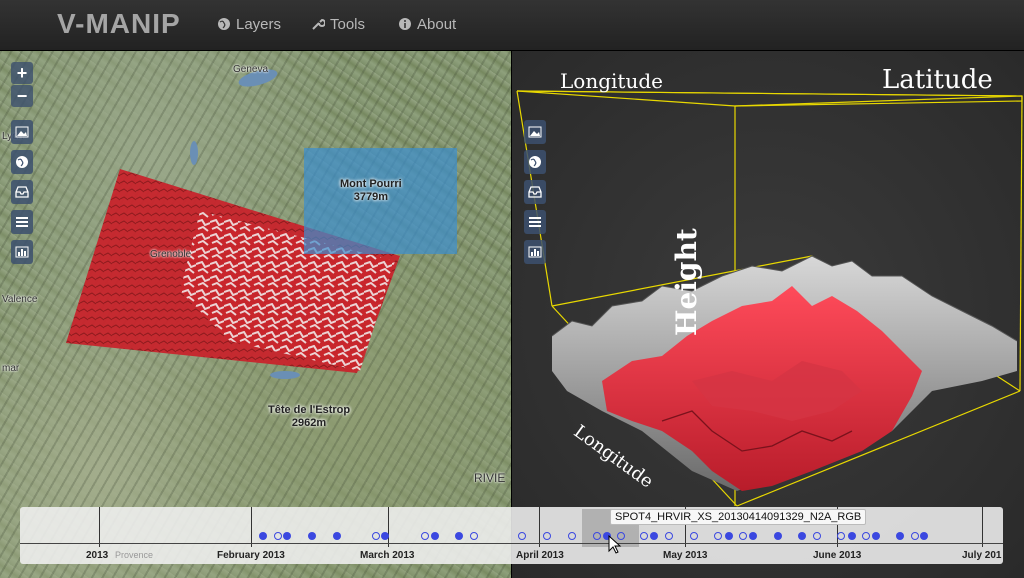  What do you see at coordinates (615, 544) in the screenshot?
I see `mouse-cursor-icon` at bounding box center [615, 544].